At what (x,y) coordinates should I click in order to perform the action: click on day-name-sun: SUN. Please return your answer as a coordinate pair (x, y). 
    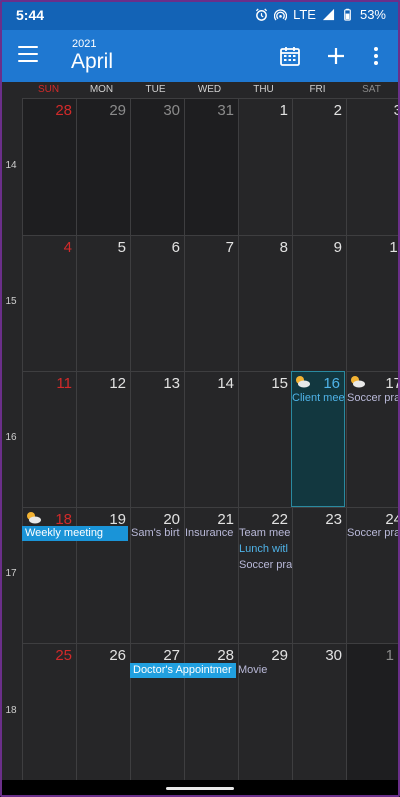
    Looking at the image, I should click on (48, 89).